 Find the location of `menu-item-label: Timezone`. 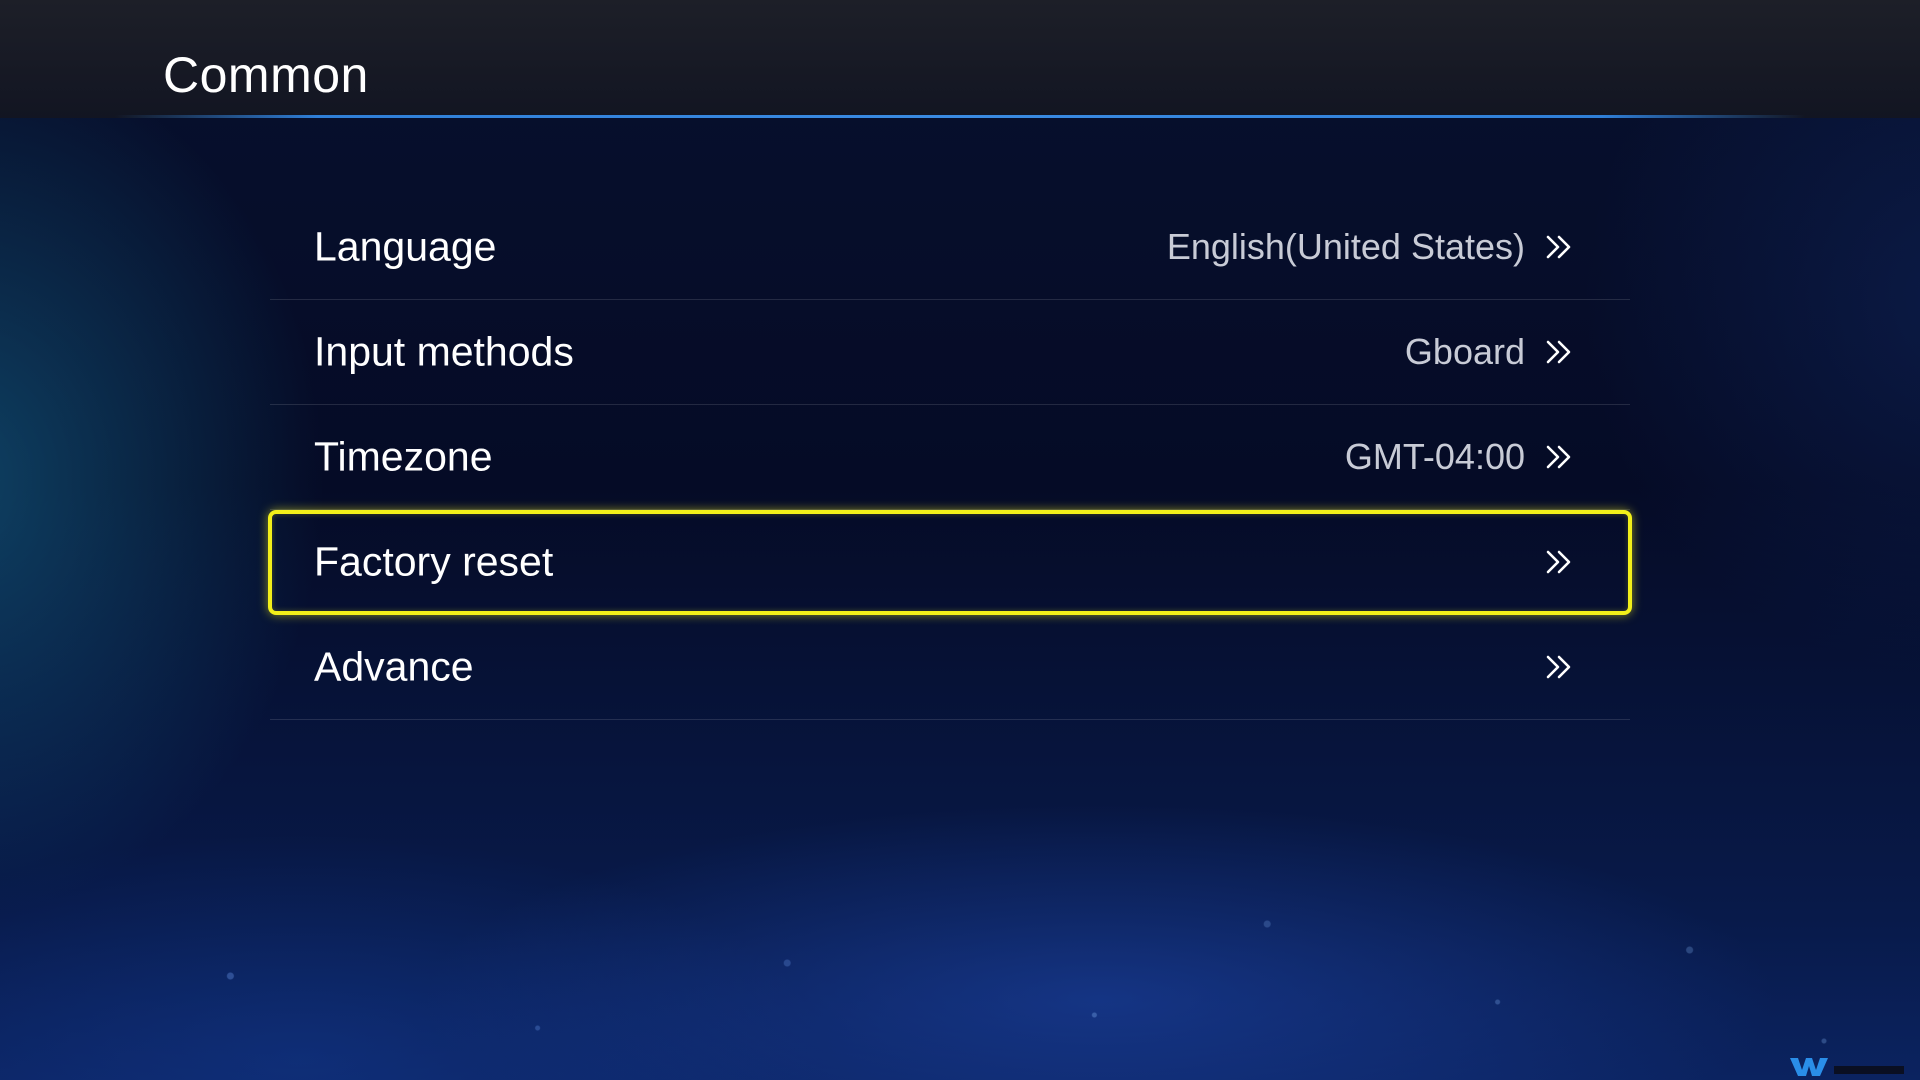

menu-item-label: Timezone is located at coordinates (403, 456).